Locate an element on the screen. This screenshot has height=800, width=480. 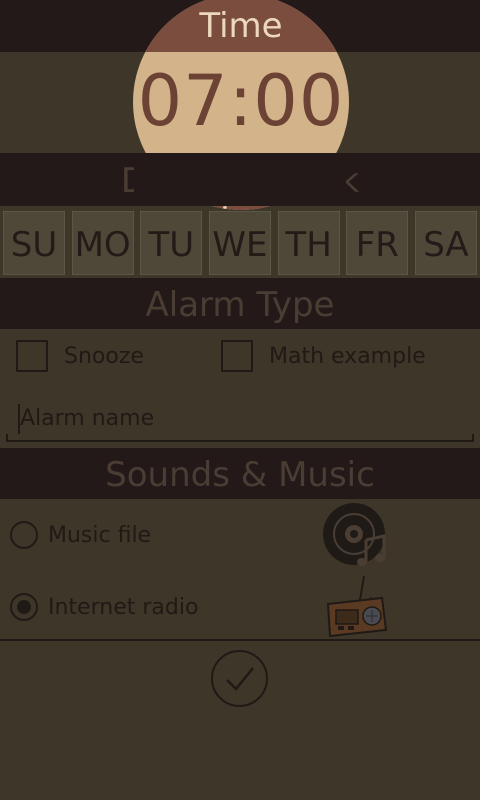
internet-radio-radio is located at coordinates (24, 607).